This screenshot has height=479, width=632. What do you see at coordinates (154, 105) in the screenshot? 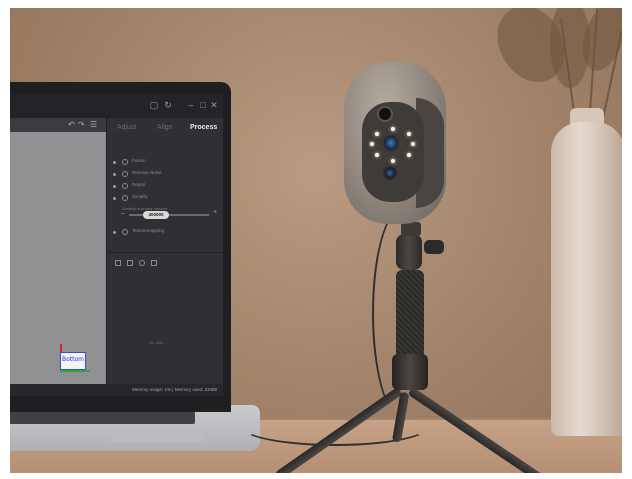
I see `window-icon: ▢` at bounding box center [154, 105].